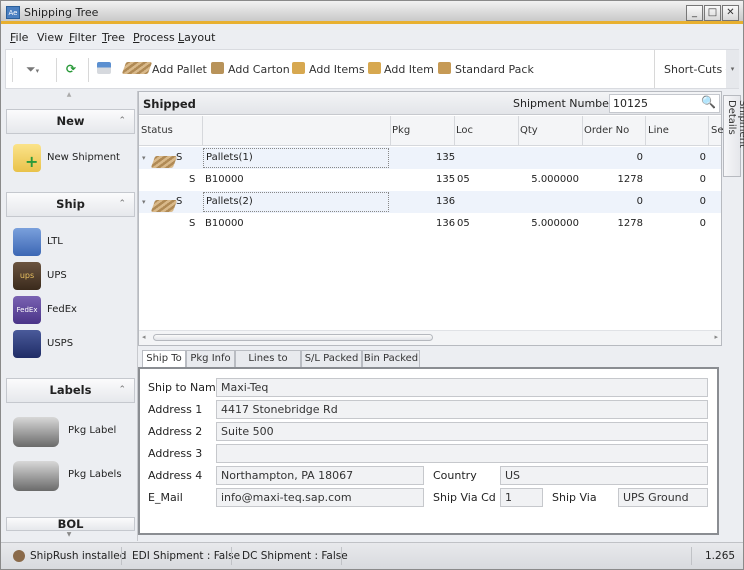  I want to click on sidebar-item-fedex: FedEx FedEx, so click(73, 311).